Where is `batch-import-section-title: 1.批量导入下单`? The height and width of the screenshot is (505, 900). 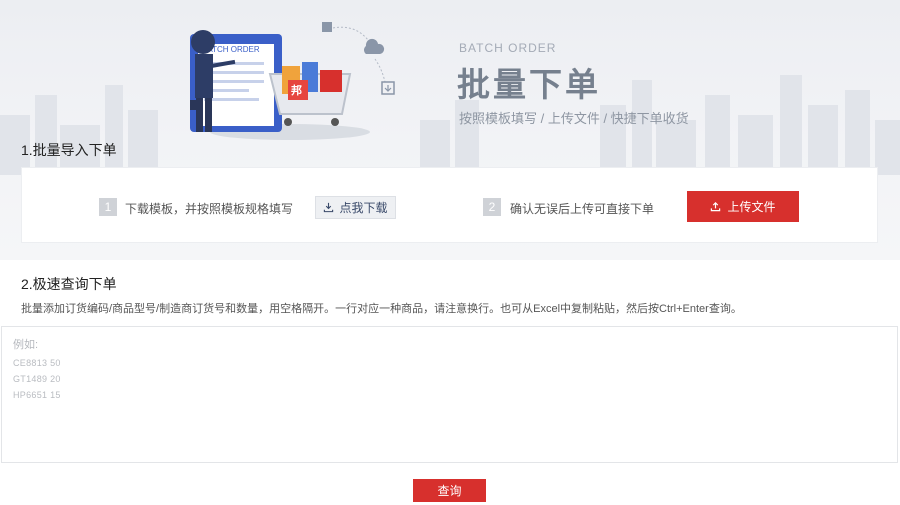
batch-import-section-title: 1.批量导入下单 is located at coordinates (69, 150).